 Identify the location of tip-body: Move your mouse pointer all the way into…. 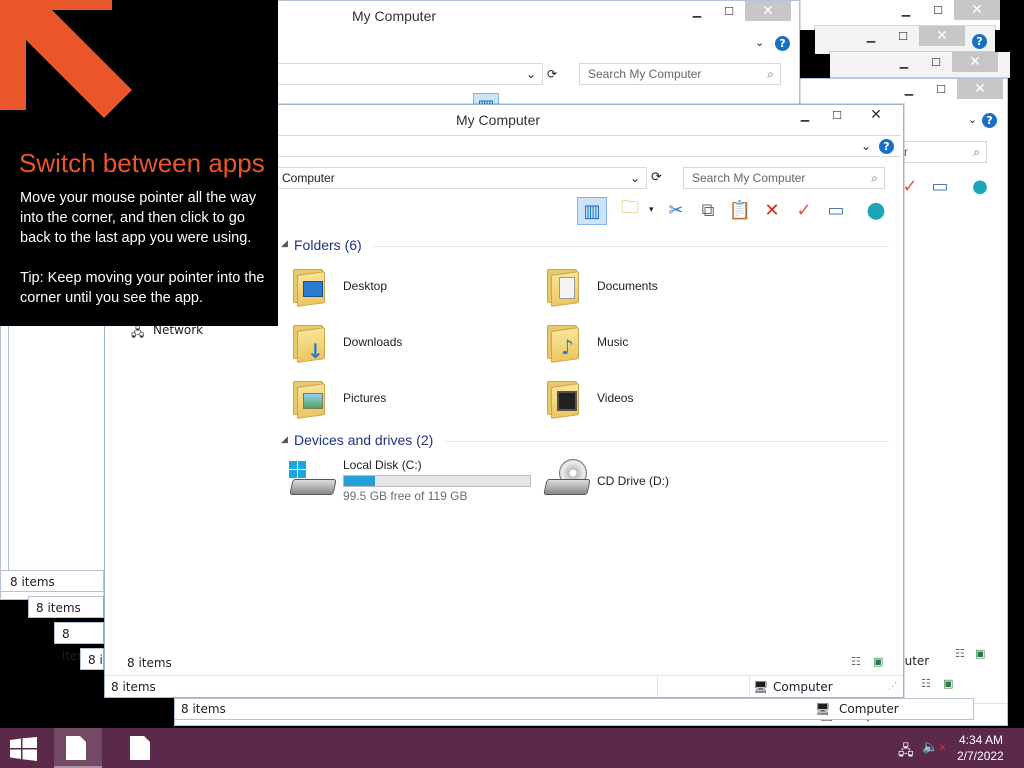
(138, 218).